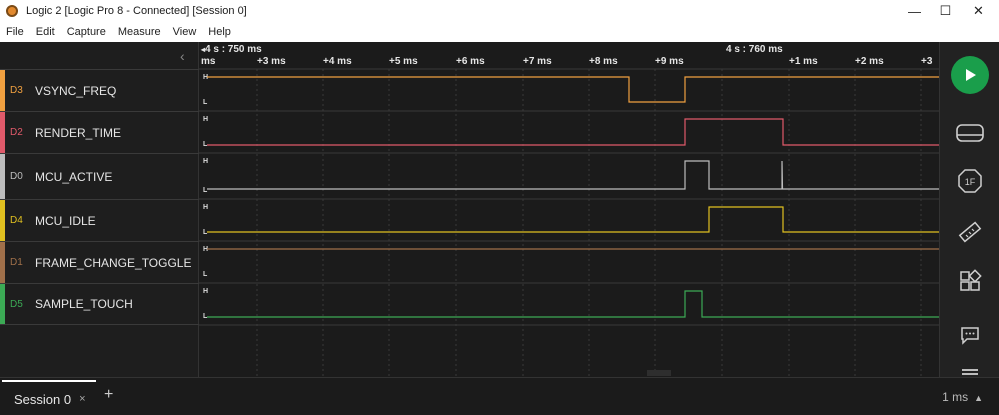  What do you see at coordinates (43, 399) in the screenshot?
I see `session-tab-label: Session 0` at bounding box center [43, 399].